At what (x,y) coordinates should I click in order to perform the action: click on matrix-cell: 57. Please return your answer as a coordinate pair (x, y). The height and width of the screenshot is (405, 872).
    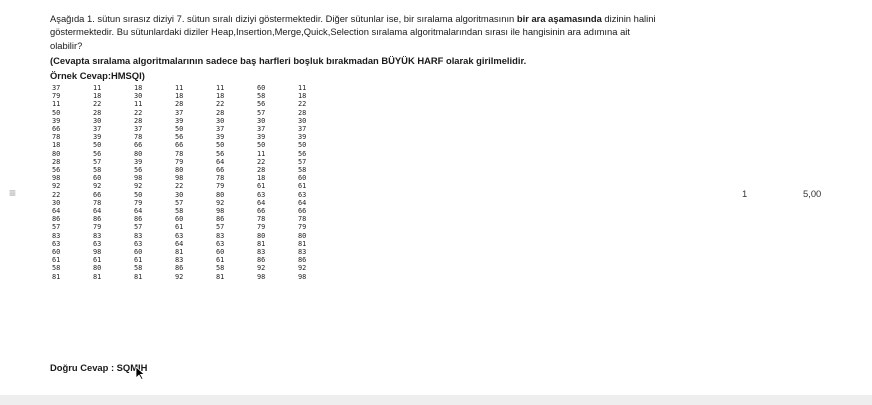
    Looking at the image, I should click on (220, 227).